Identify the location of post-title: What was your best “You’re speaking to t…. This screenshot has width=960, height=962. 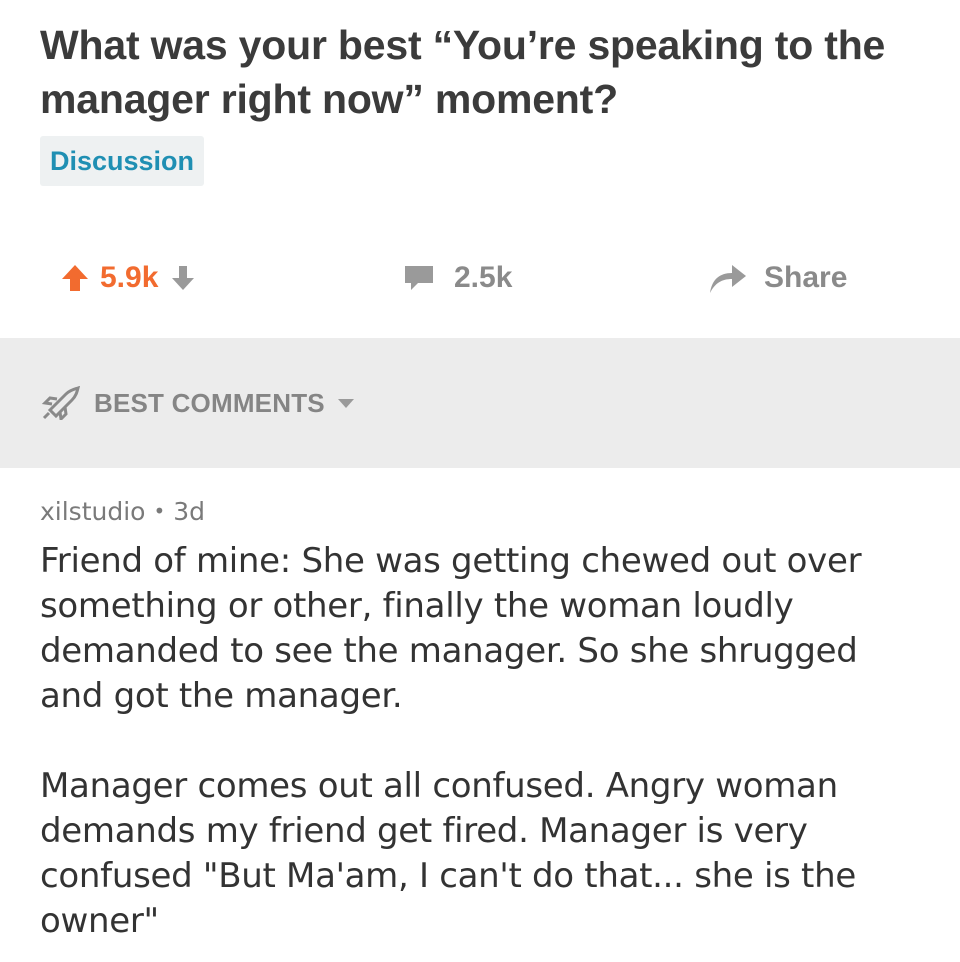
(463, 72).